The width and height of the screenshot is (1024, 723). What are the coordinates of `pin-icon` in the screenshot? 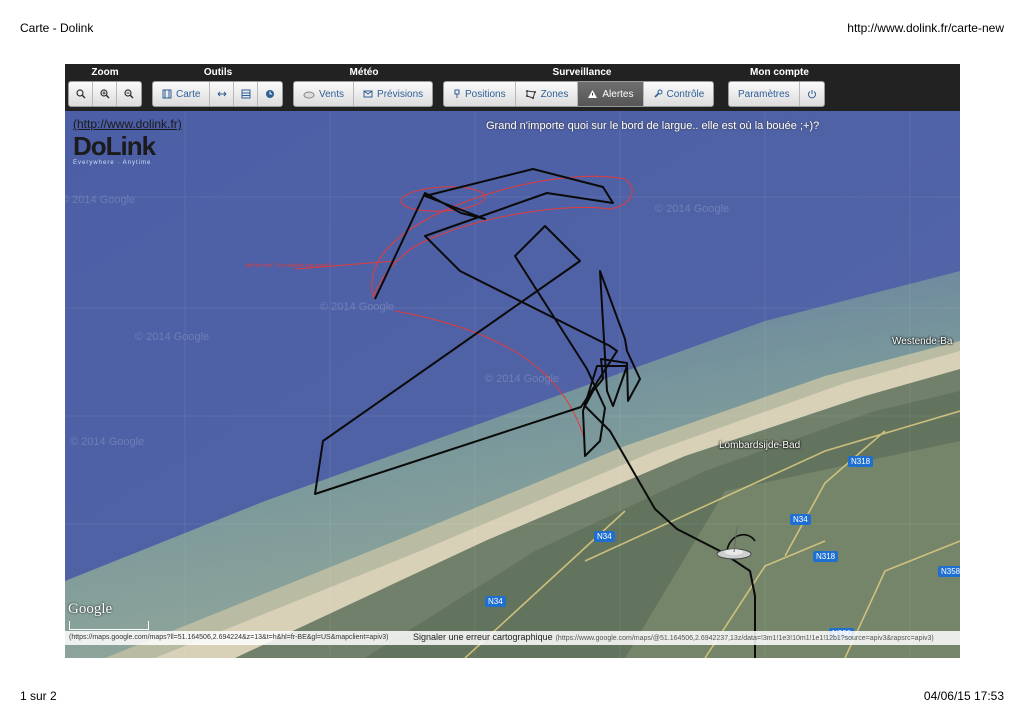 It's located at (457, 93).